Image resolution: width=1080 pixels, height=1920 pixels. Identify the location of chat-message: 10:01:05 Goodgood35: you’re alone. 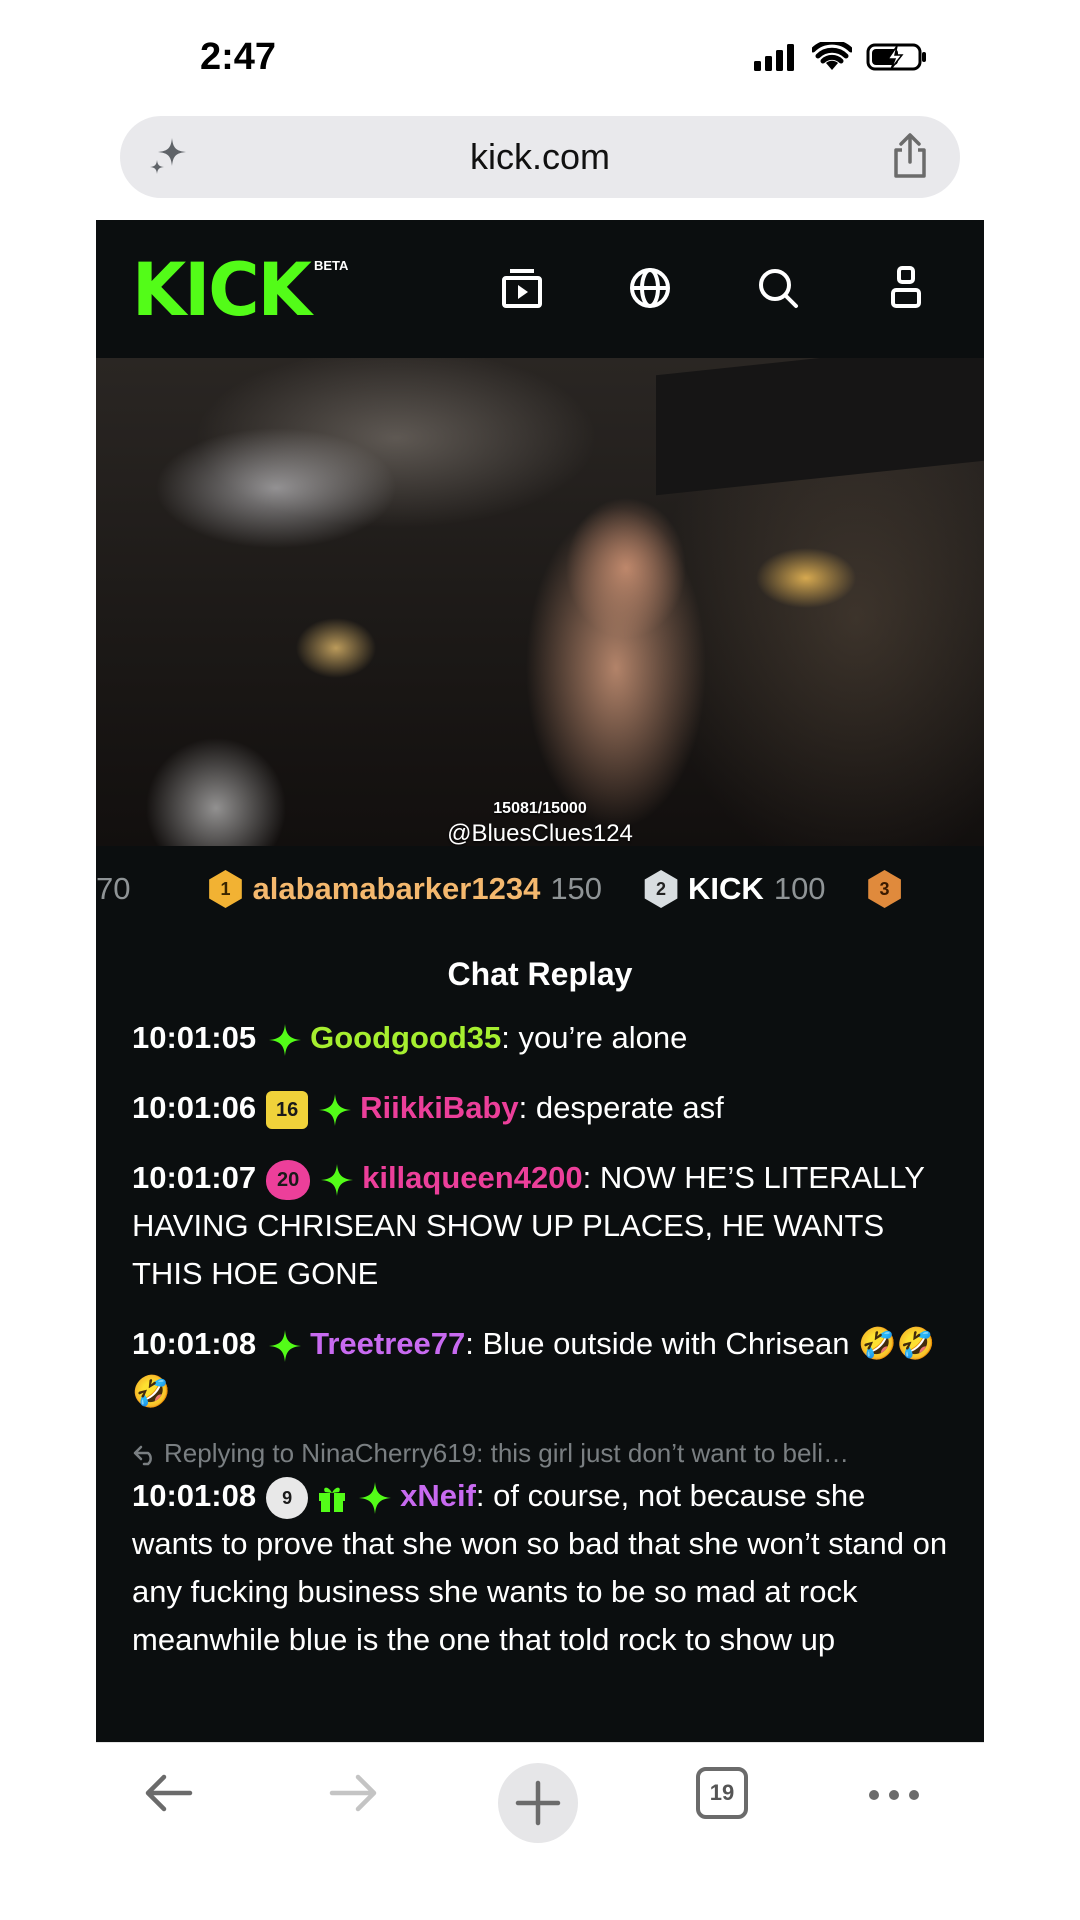
(542, 1040).